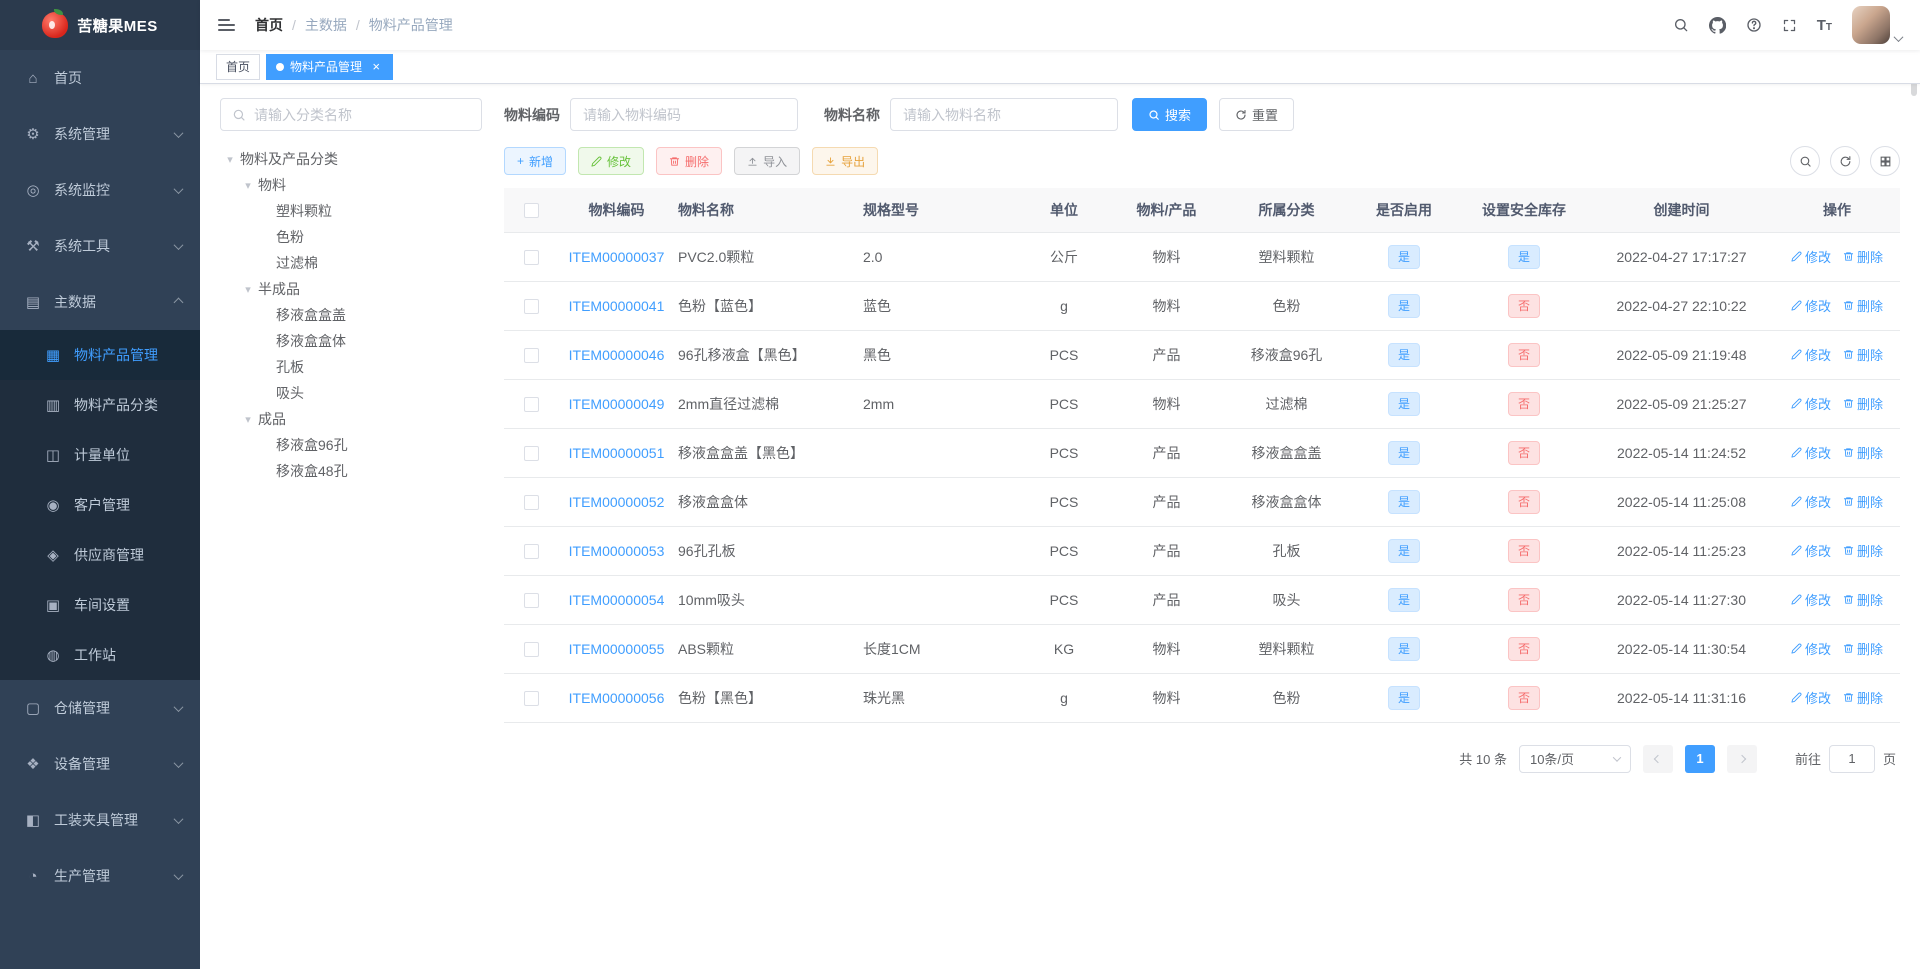  Describe the element at coordinates (100, 190) in the screenshot. I see `sidebar-item-system-monitor: ◎ 系统监控` at that location.